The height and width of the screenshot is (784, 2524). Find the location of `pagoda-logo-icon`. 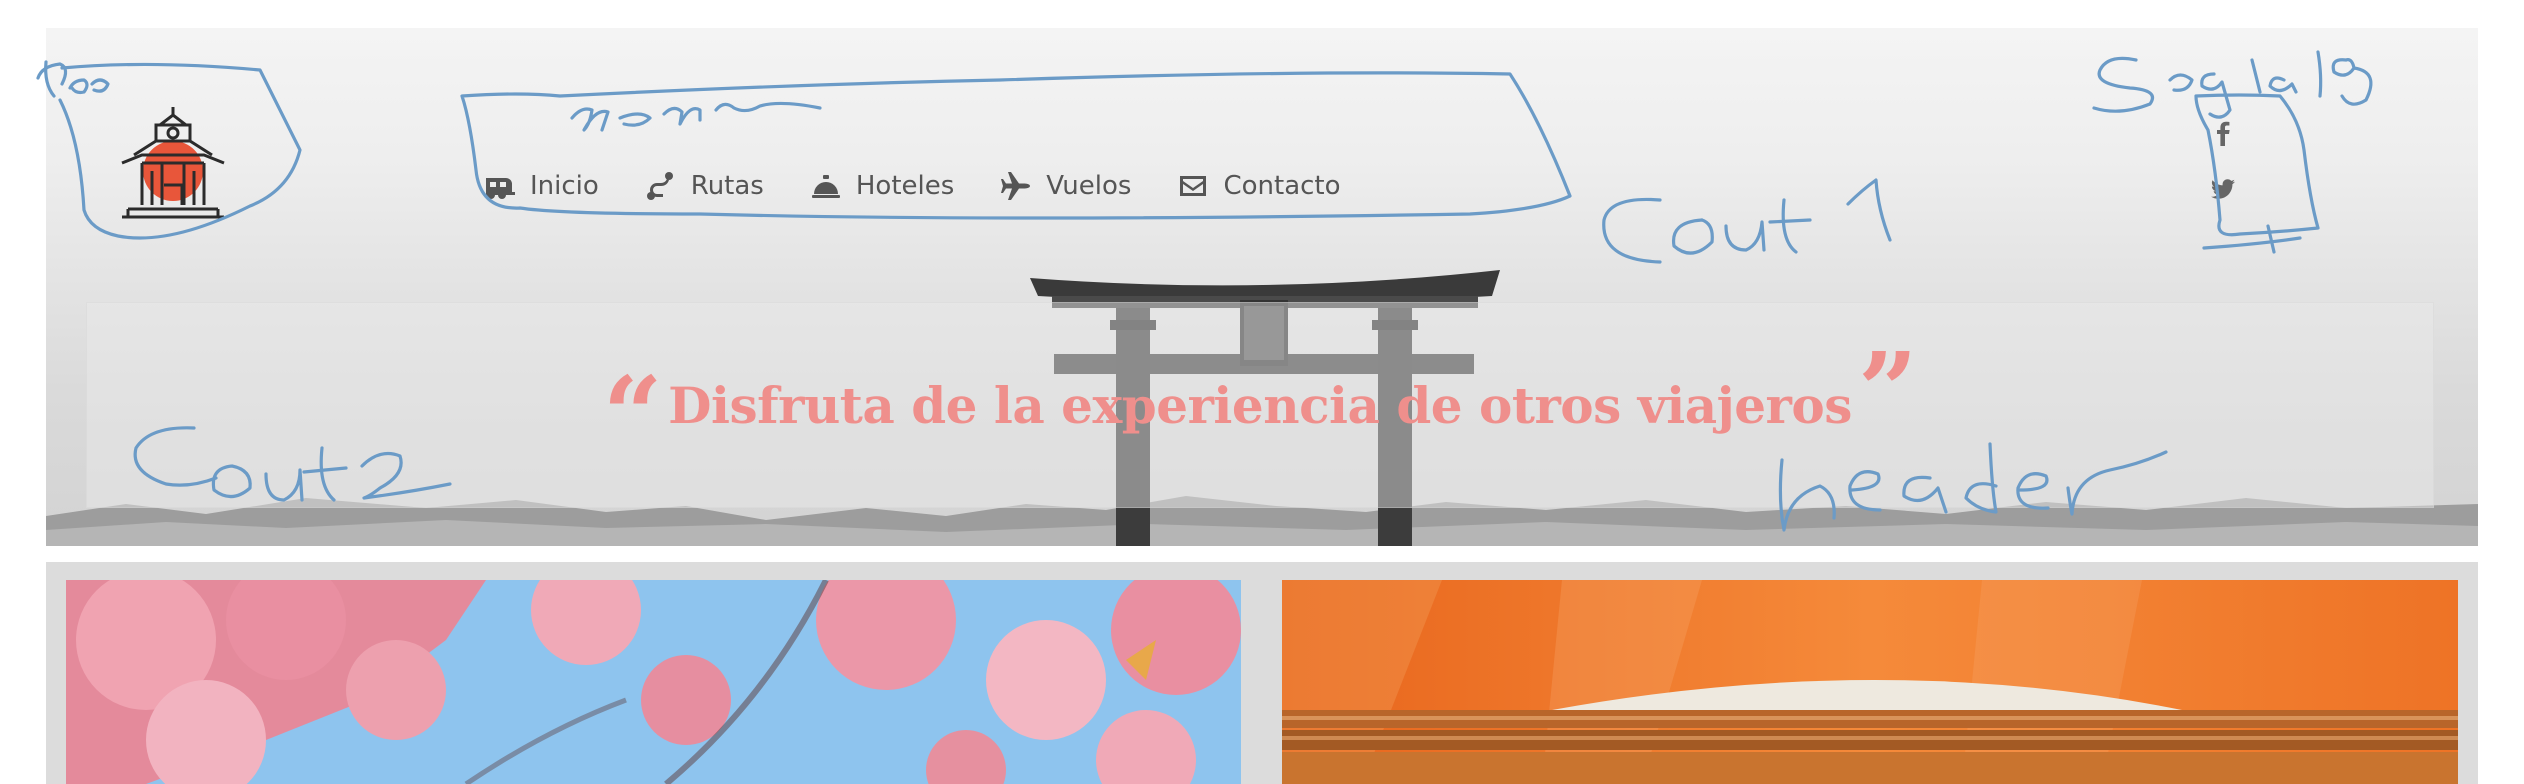

pagoda-logo-icon is located at coordinates (173, 163).